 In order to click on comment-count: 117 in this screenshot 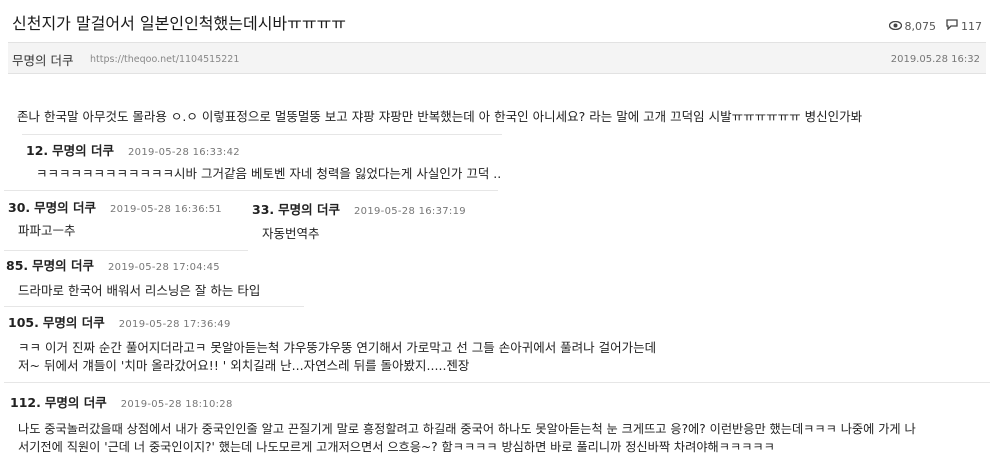, I will do `click(964, 26)`.